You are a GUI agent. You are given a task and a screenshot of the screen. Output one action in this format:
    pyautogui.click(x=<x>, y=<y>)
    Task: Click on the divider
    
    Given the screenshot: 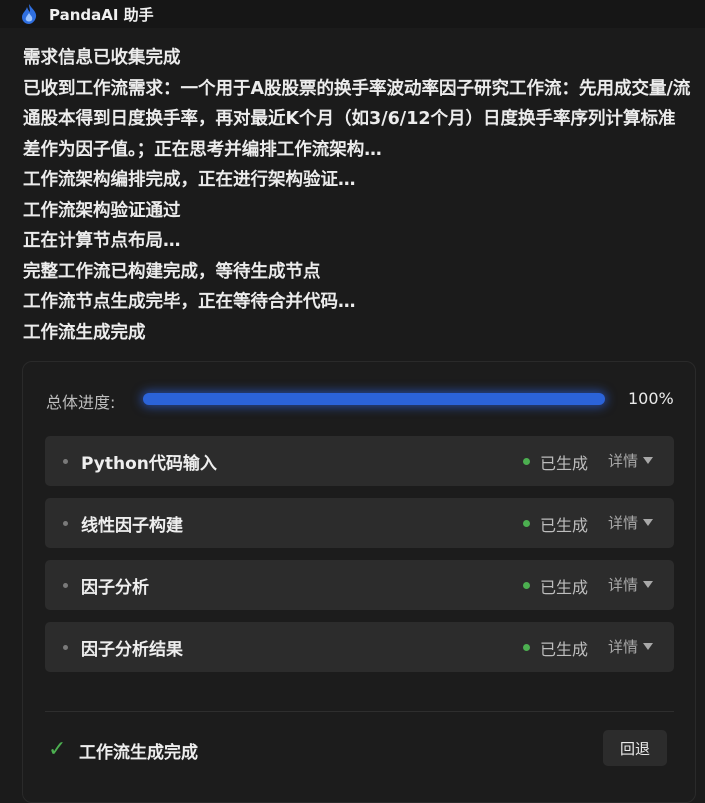 What is the action you would take?
    pyautogui.click(x=359, y=711)
    